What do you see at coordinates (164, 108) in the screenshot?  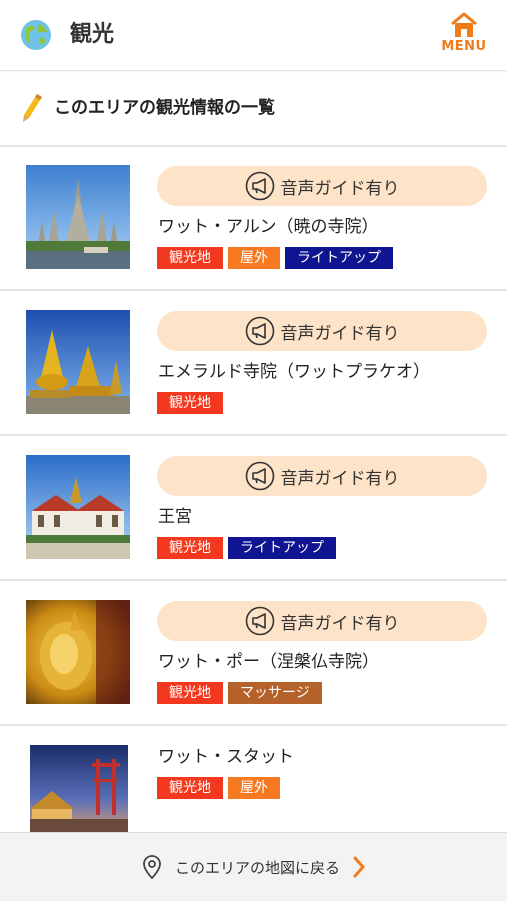 I see `section-title: このエリアの観光情報の一覧` at bounding box center [164, 108].